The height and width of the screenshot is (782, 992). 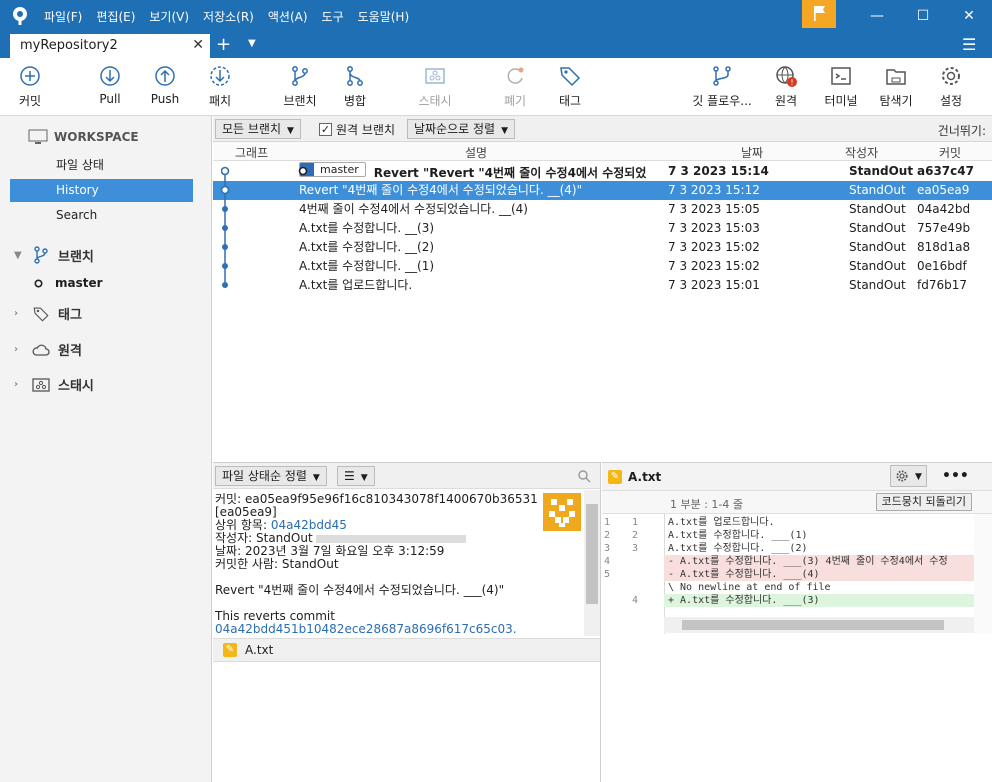 What do you see at coordinates (30, 76) in the screenshot?
I see `commit-icon` at bounding box center [30, 76].